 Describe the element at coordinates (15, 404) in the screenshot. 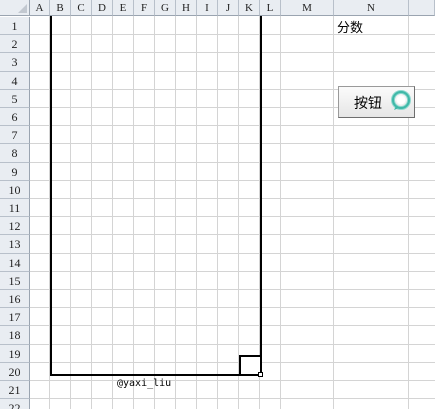

I see `row-header-22: 22` at that location.